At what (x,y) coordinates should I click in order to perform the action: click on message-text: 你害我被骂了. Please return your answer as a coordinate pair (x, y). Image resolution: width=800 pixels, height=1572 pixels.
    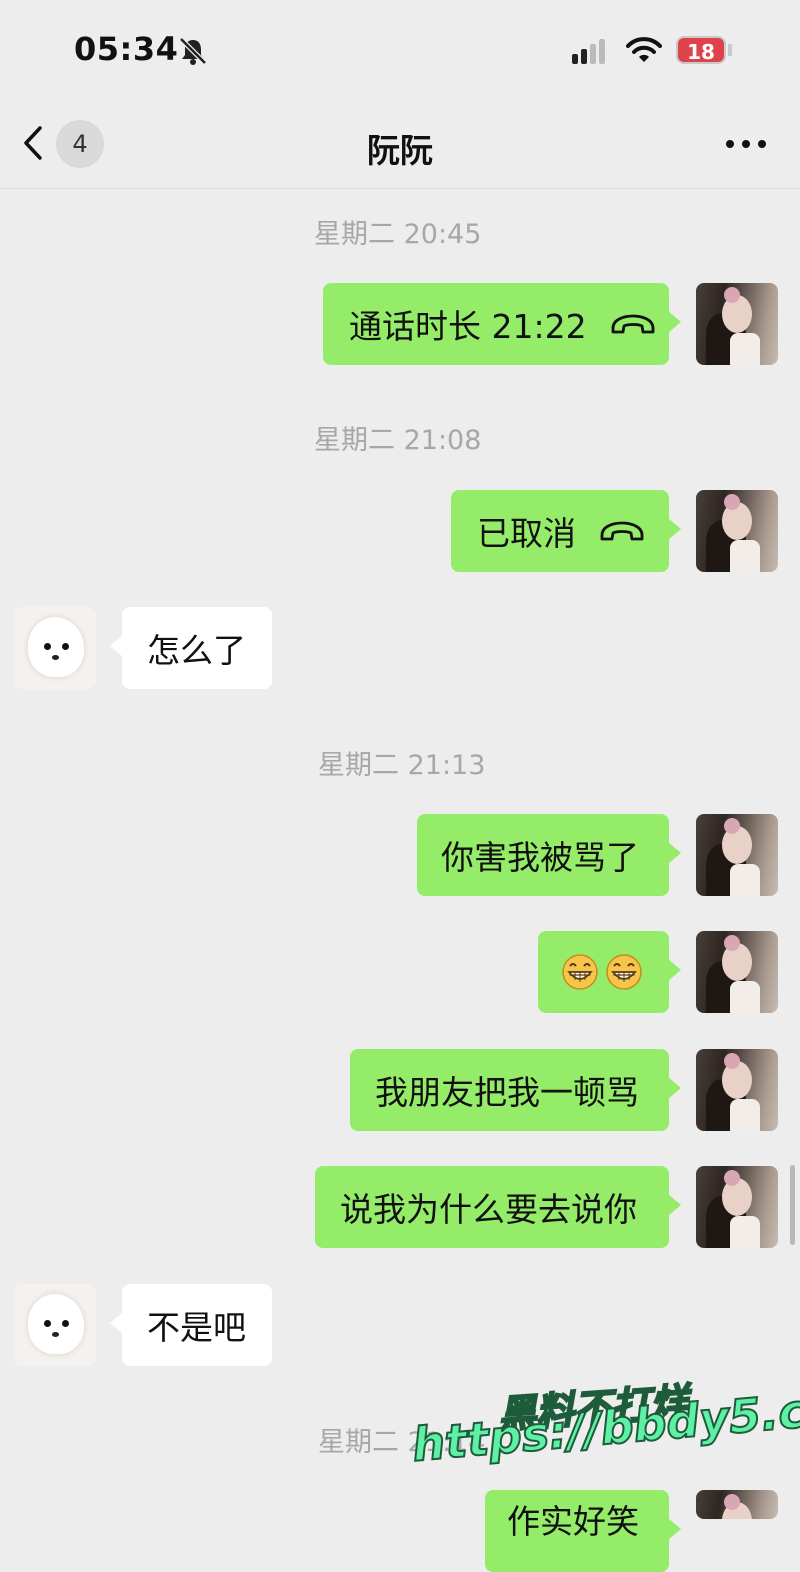
    Looking at the image, I should click on (540, 857).